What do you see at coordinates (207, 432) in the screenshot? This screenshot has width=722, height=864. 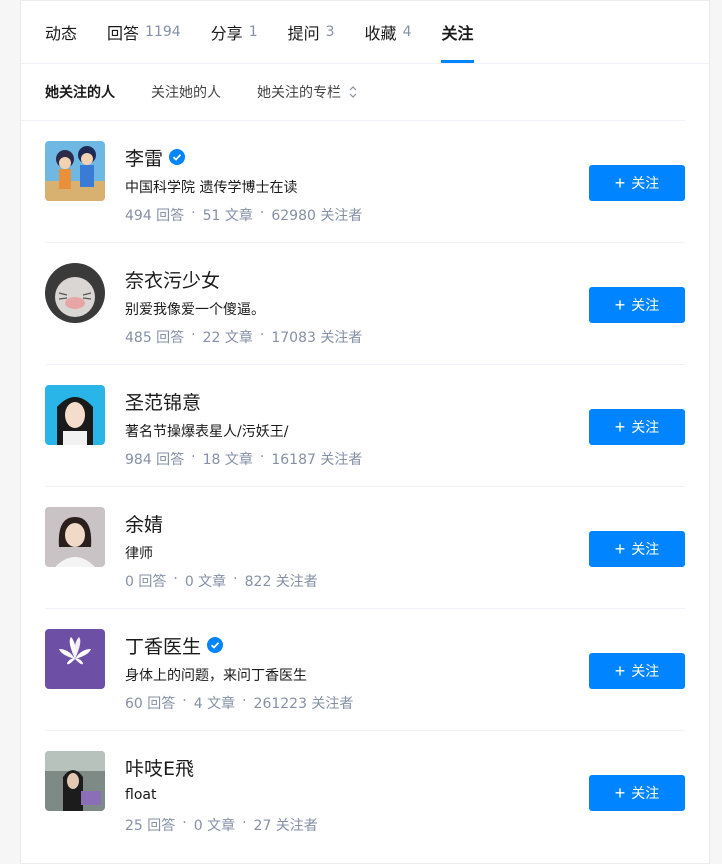 I see `user-bio: 著名节操爆表星人/污妖王/` at bounding box center [207, 432].